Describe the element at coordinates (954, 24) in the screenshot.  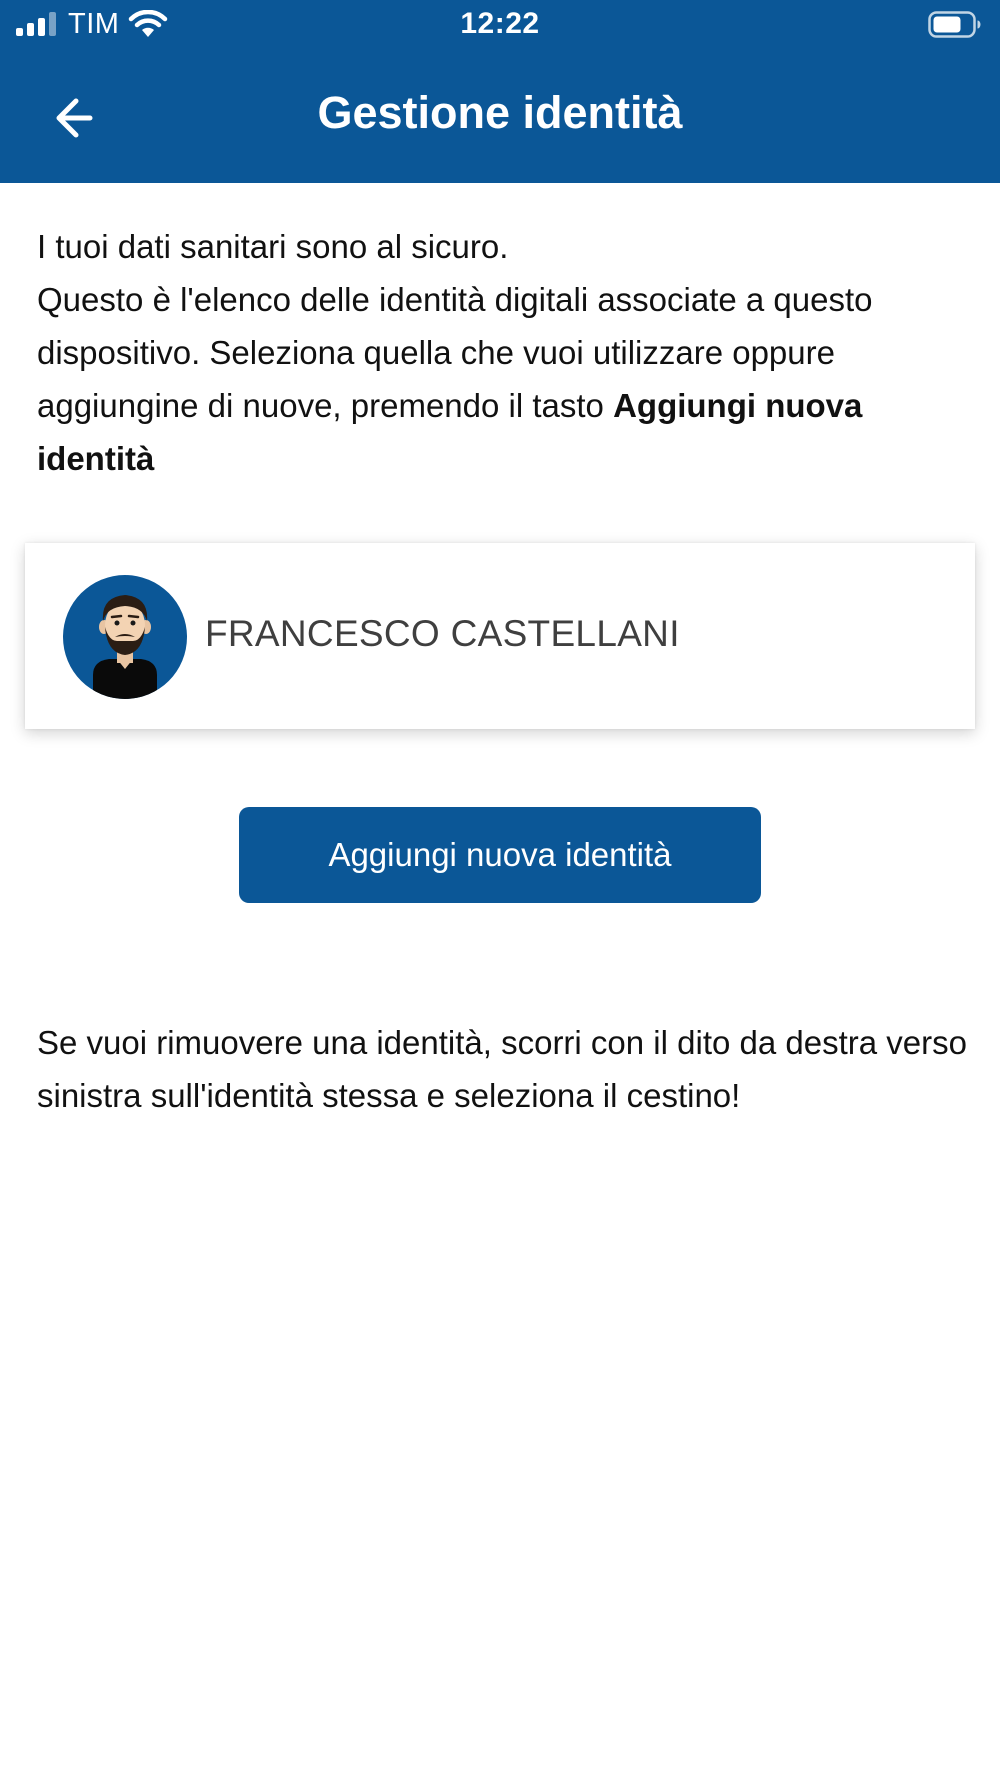
I see `battery-icon` at that location.